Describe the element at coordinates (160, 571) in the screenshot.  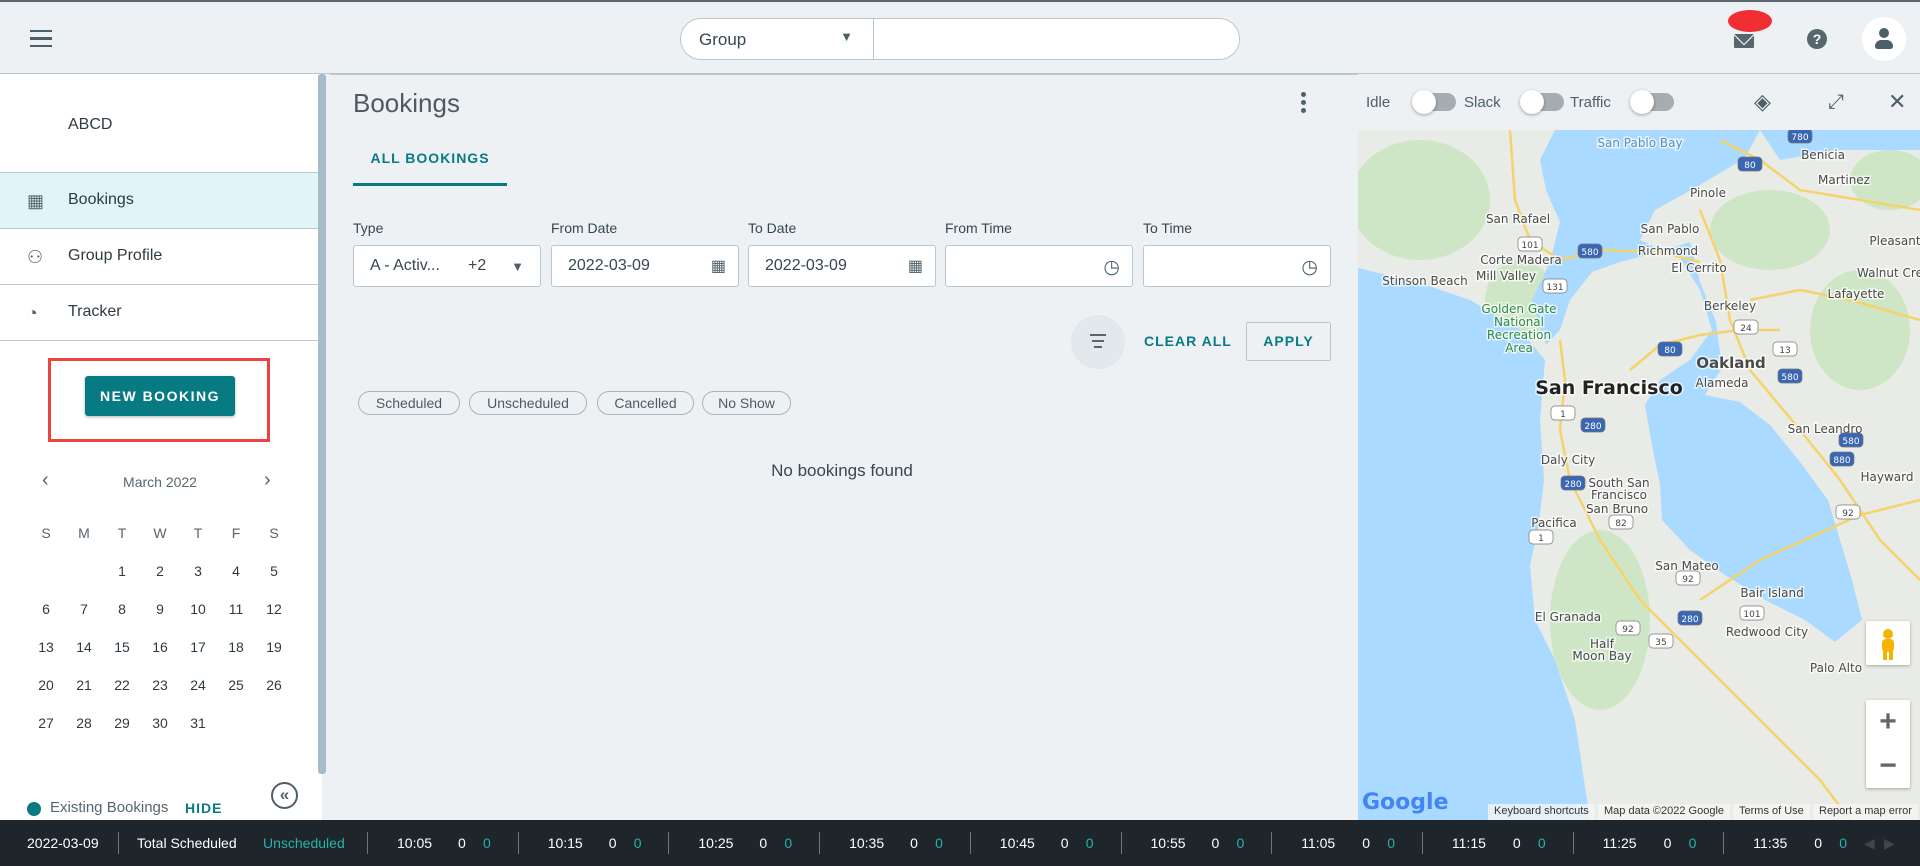
I see `calendar-day: 2` at that location.